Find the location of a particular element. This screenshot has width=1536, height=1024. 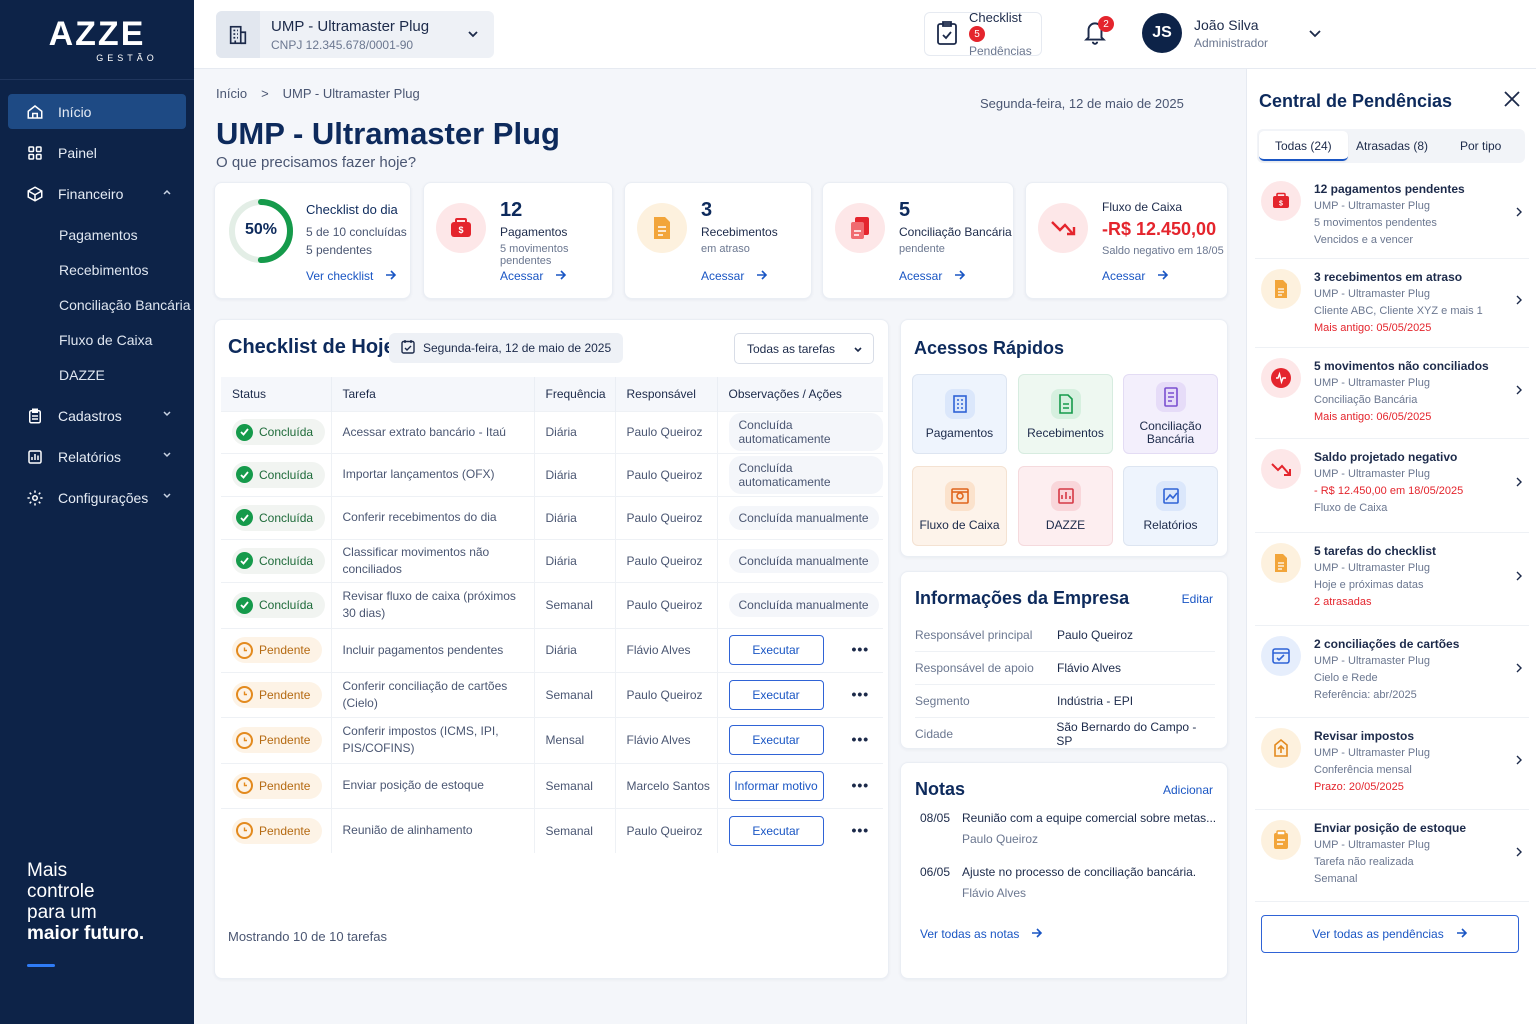

status-label: Concluída is located at coordinates (286, 560).